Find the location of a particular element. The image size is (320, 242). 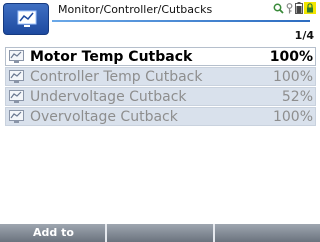

title-underline is located at coordinates (181, 21).